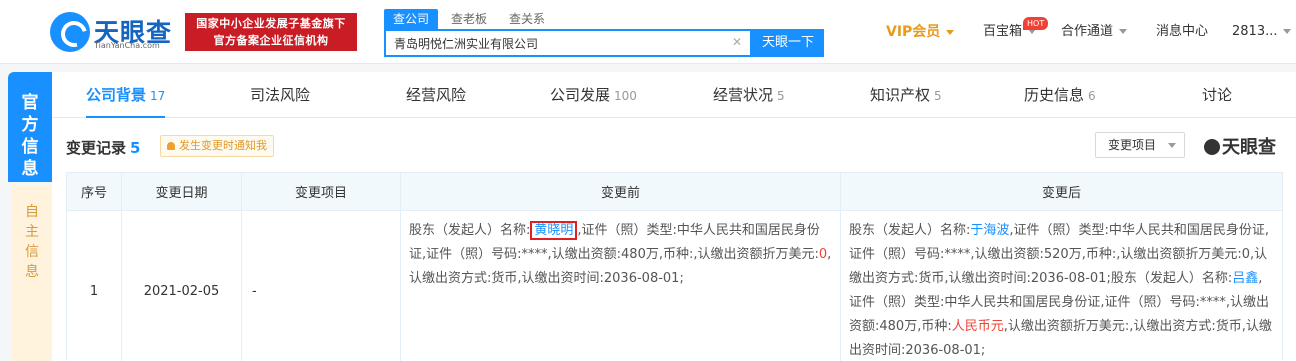 The height and width of the screenshot is (361, 1296). I want to click on shareholder-link-after: 吕鑫, so click(1245, 278).